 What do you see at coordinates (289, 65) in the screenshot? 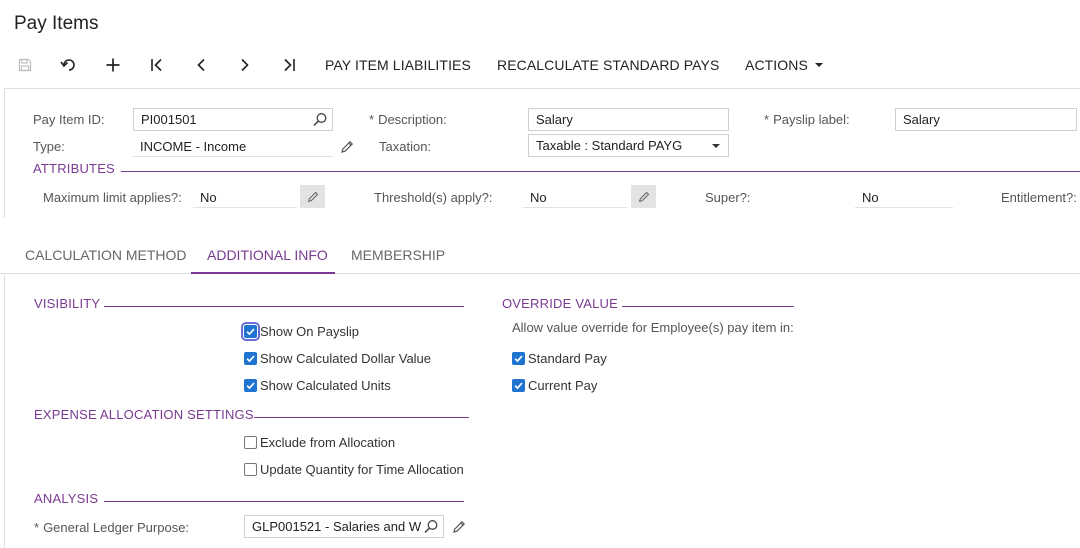
I see `last-record-icon` at bounding box center [289, 65].